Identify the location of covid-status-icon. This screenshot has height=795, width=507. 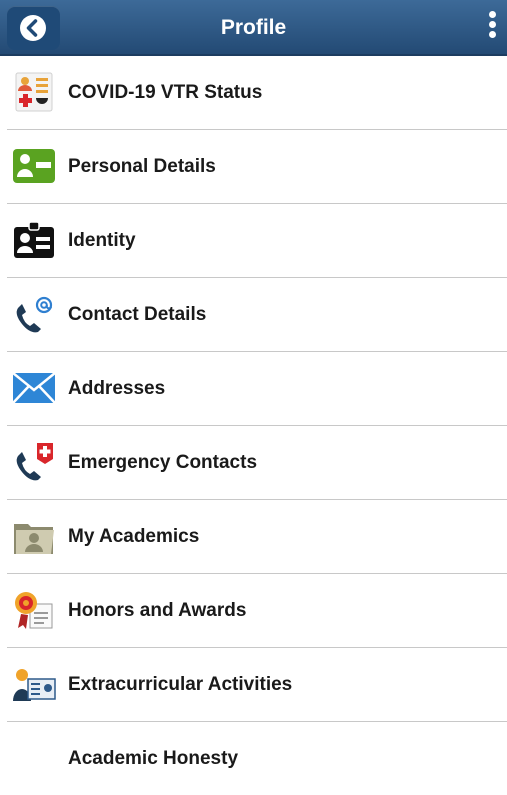
(34, 92).